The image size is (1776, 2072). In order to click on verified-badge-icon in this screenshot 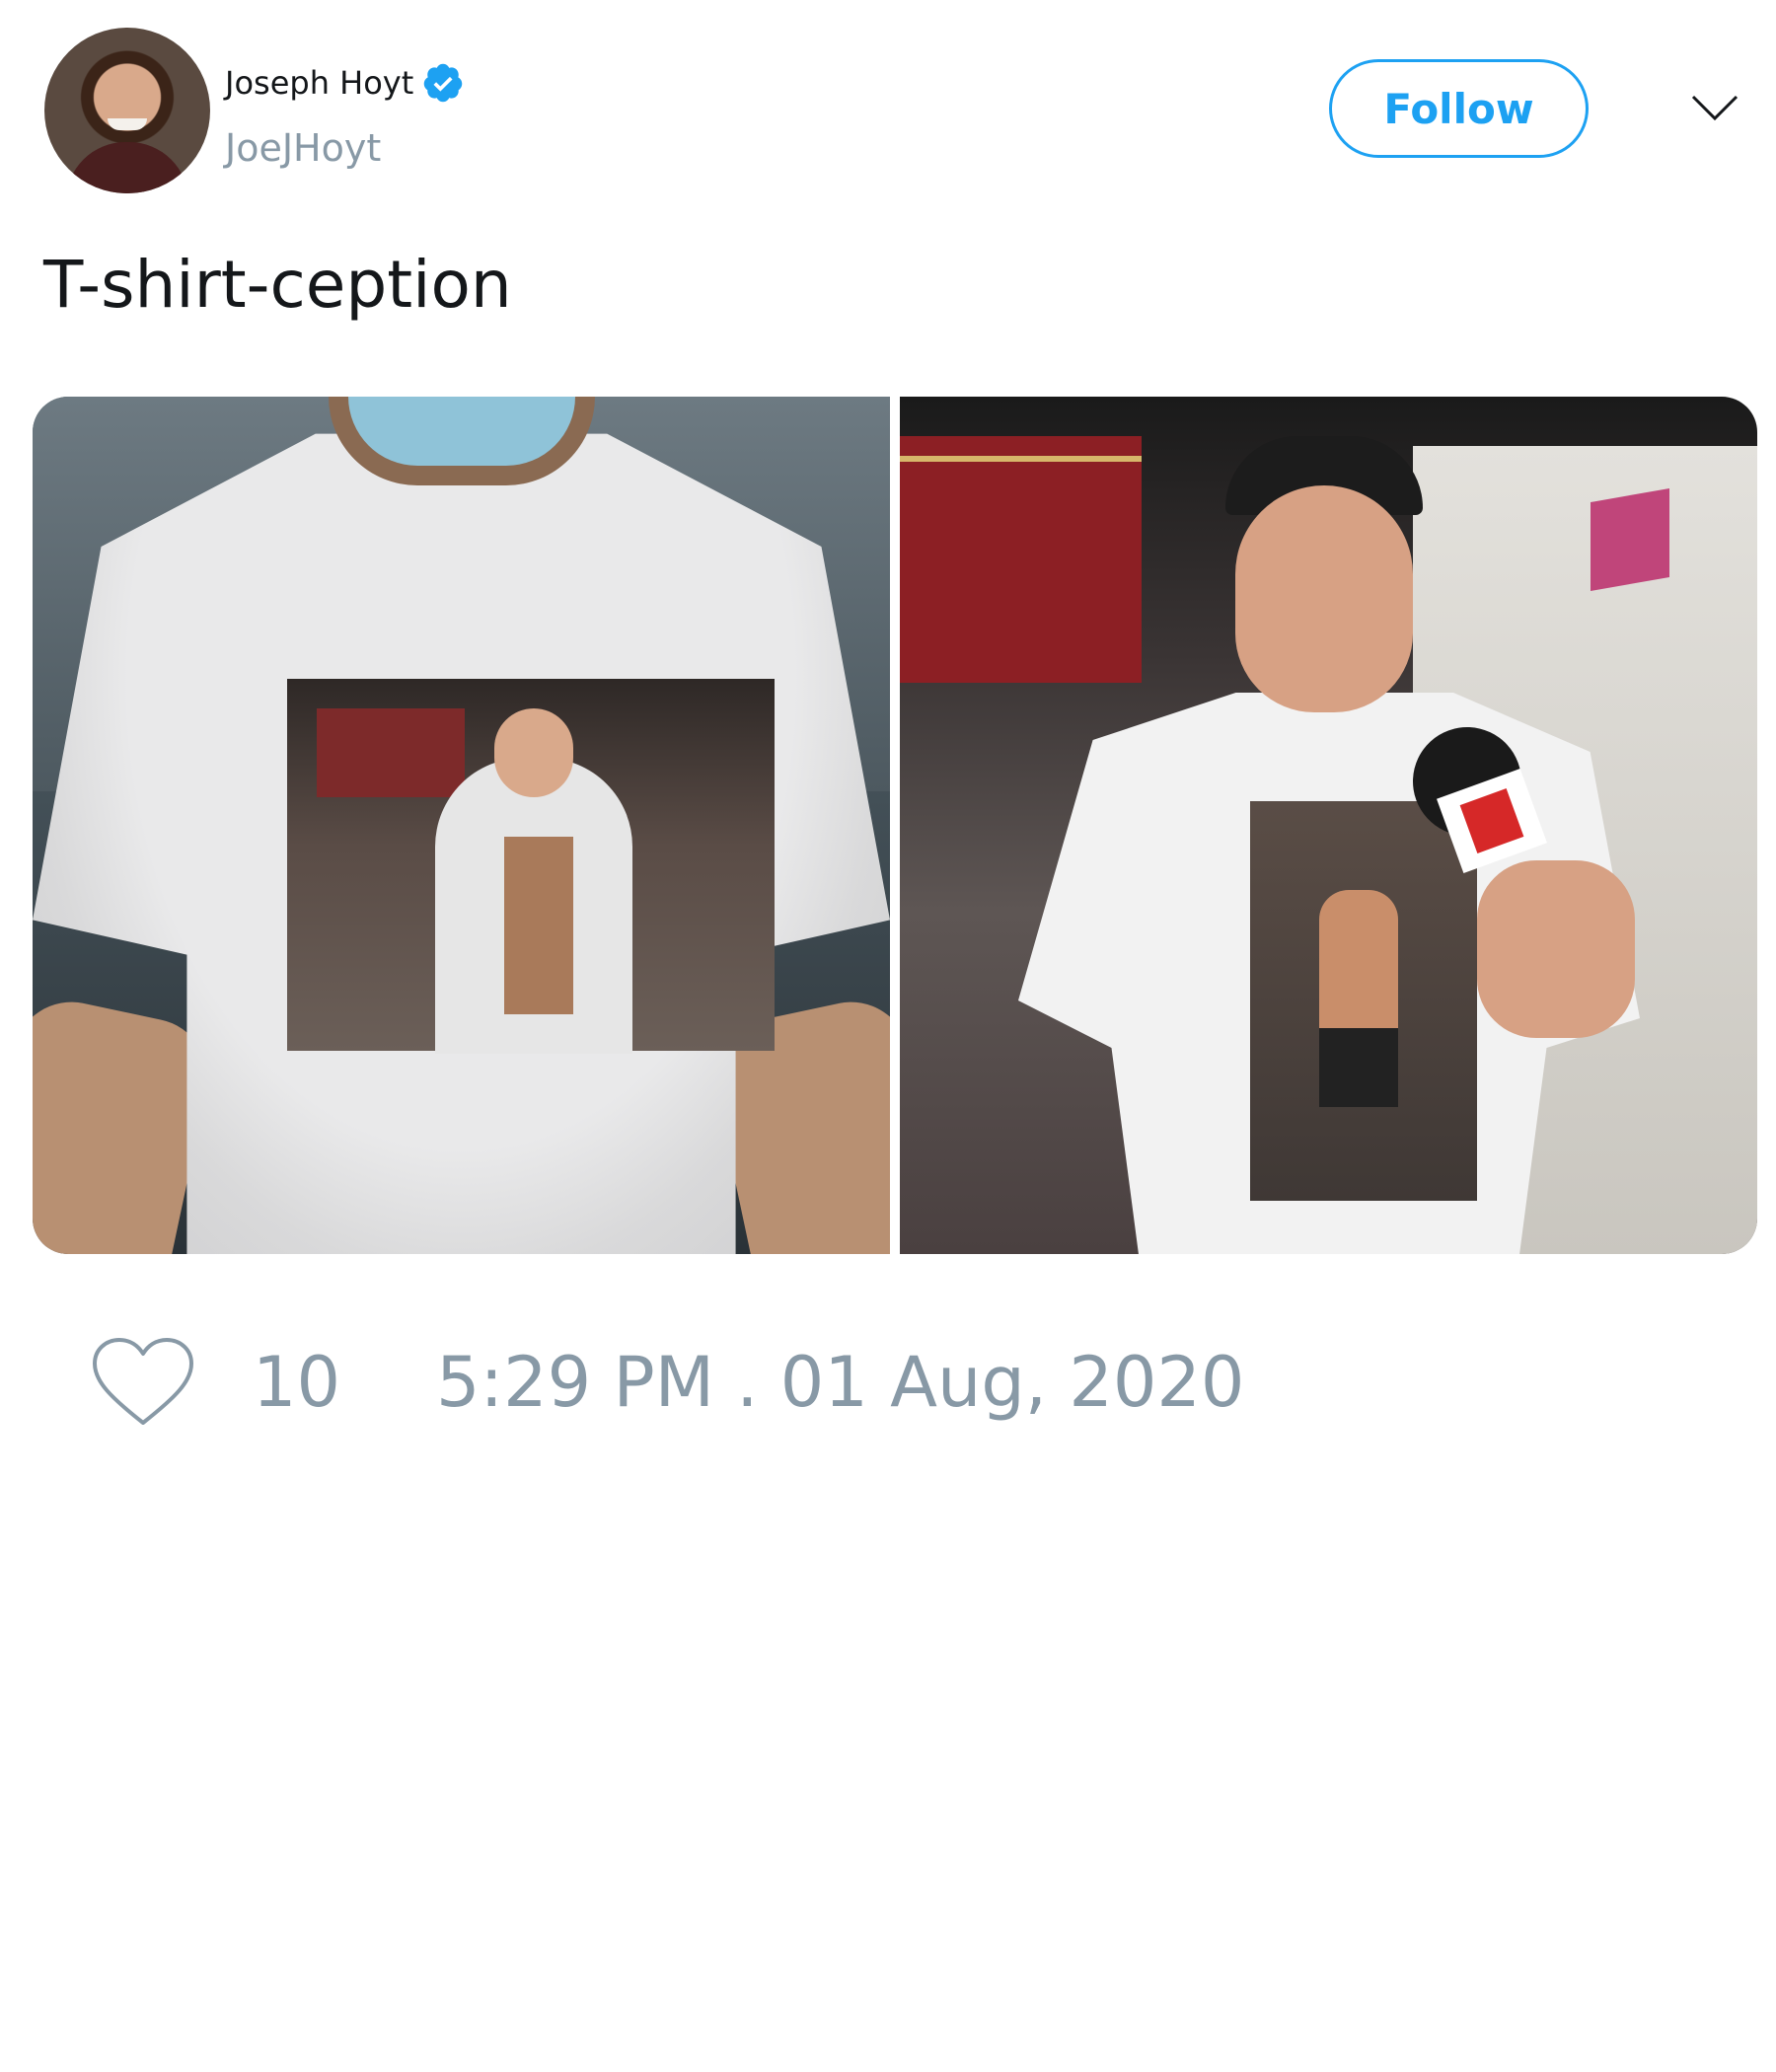, I will do `click(444, 83)`.